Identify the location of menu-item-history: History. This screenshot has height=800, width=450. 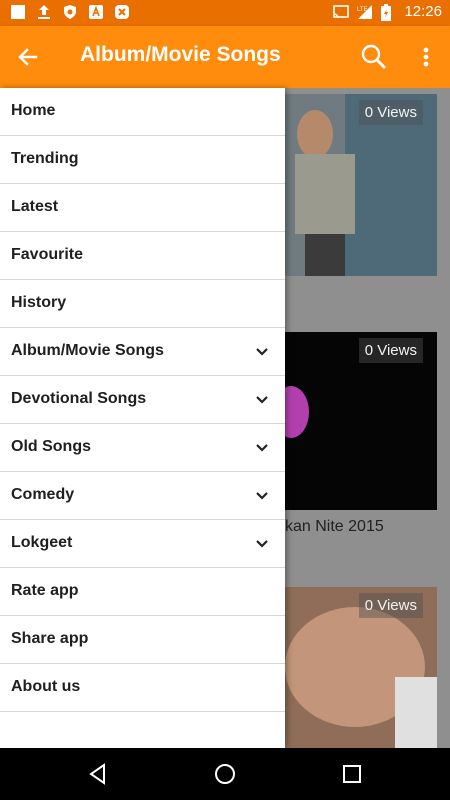
(142, 304).